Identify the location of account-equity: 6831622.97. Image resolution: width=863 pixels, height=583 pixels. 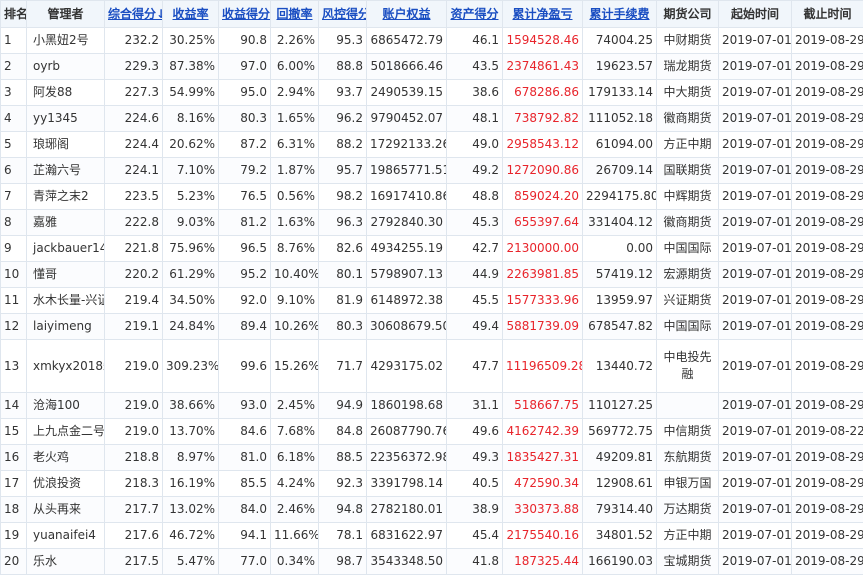
(406, 535).